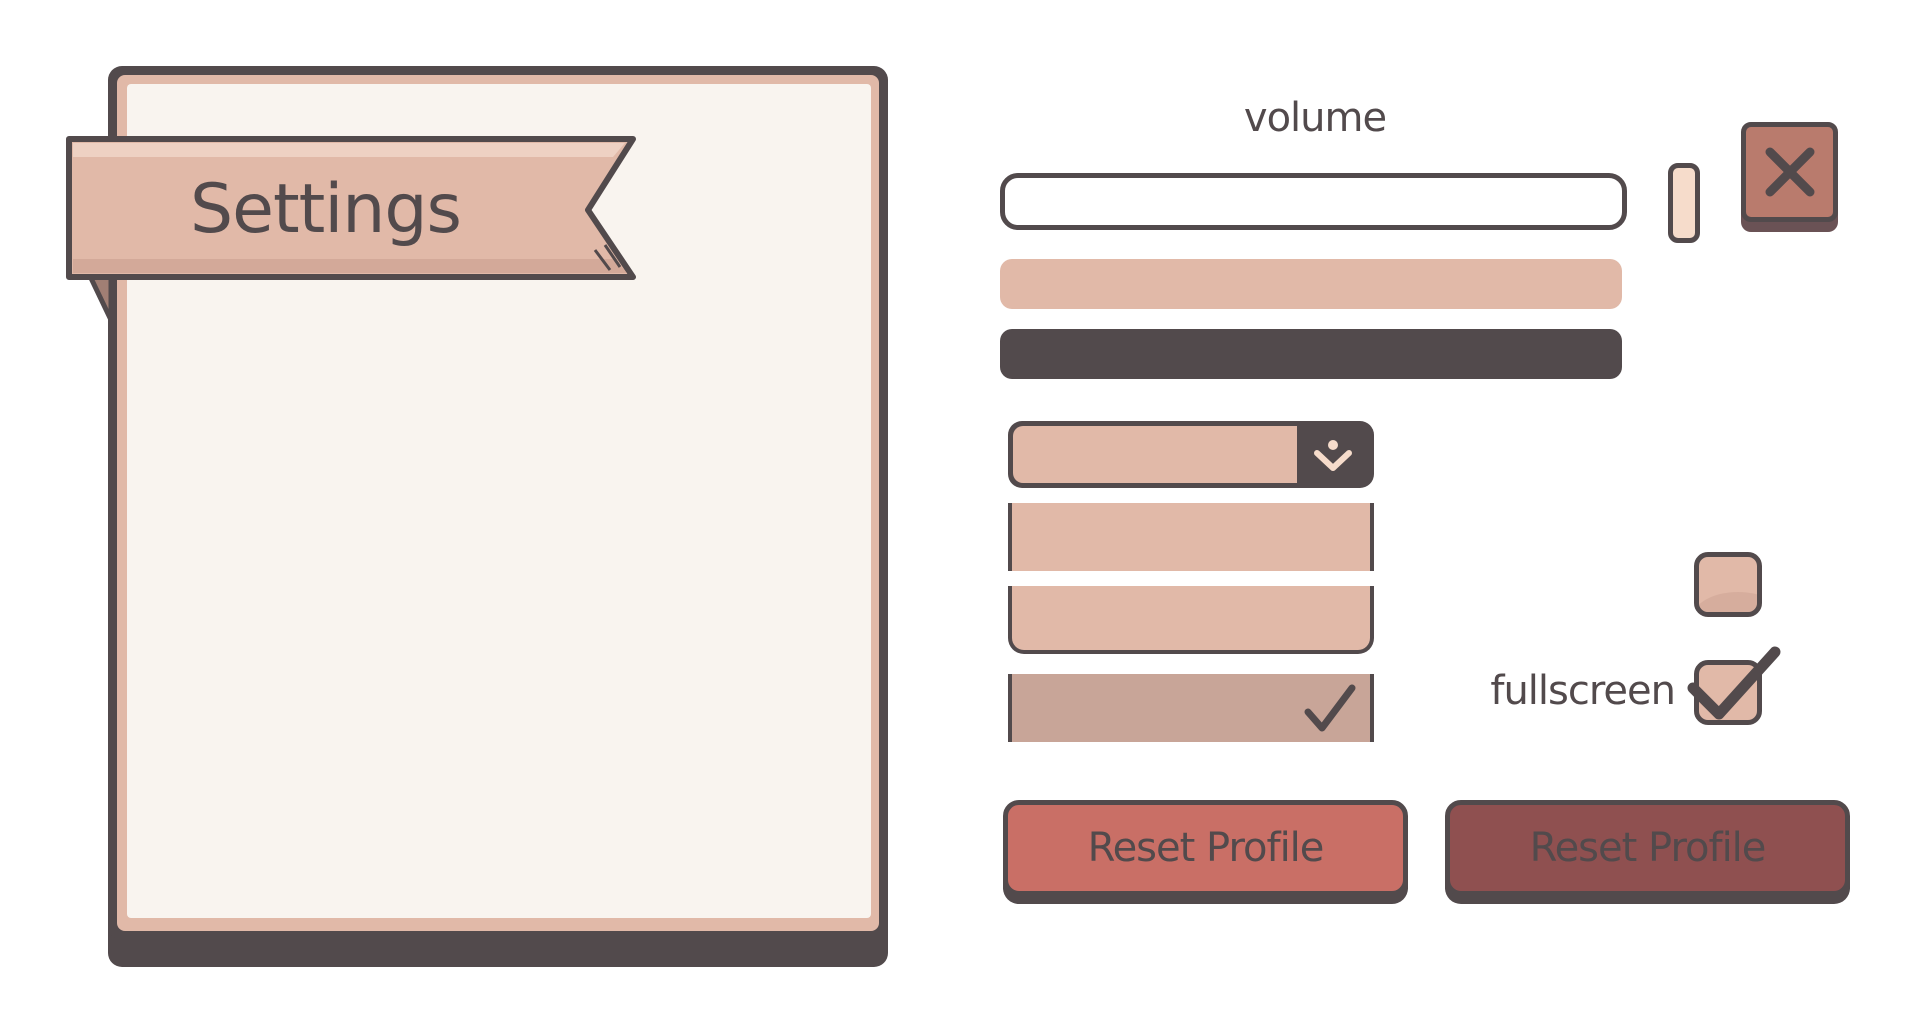  Describe the element at coordinates (1684, 203) in the screenshot. I see `volume-slider-handle` at that location.